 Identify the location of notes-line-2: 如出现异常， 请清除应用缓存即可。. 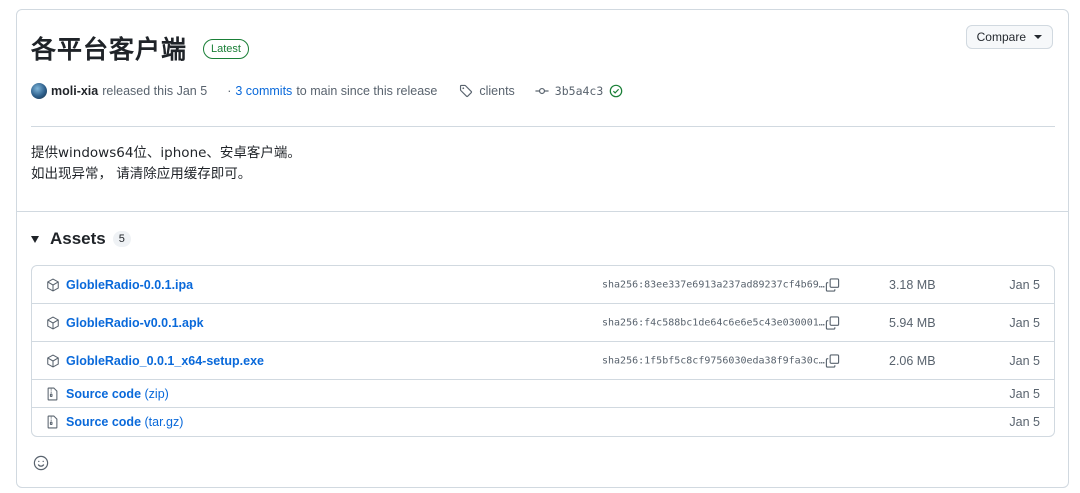
(141, 174).